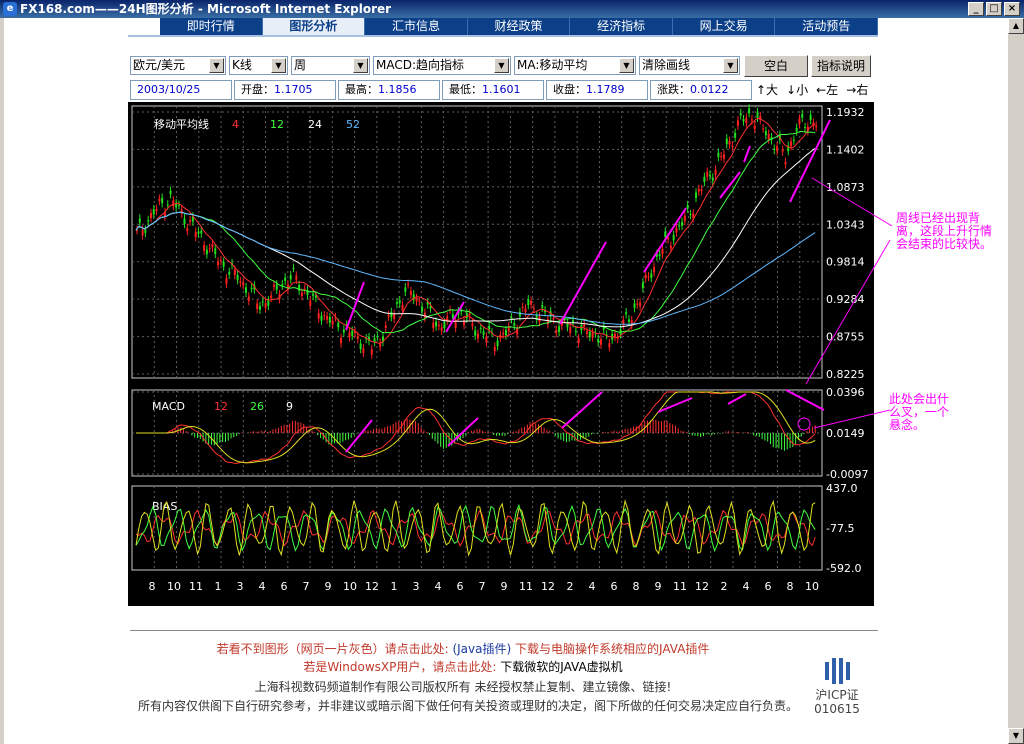 The height and width of the screenshot is (744, 1024). I want to click on footer-line2: 若是WindowsXP用户，请点击此处: 下载微软的JAVA虚拟机, so click(463, 667).